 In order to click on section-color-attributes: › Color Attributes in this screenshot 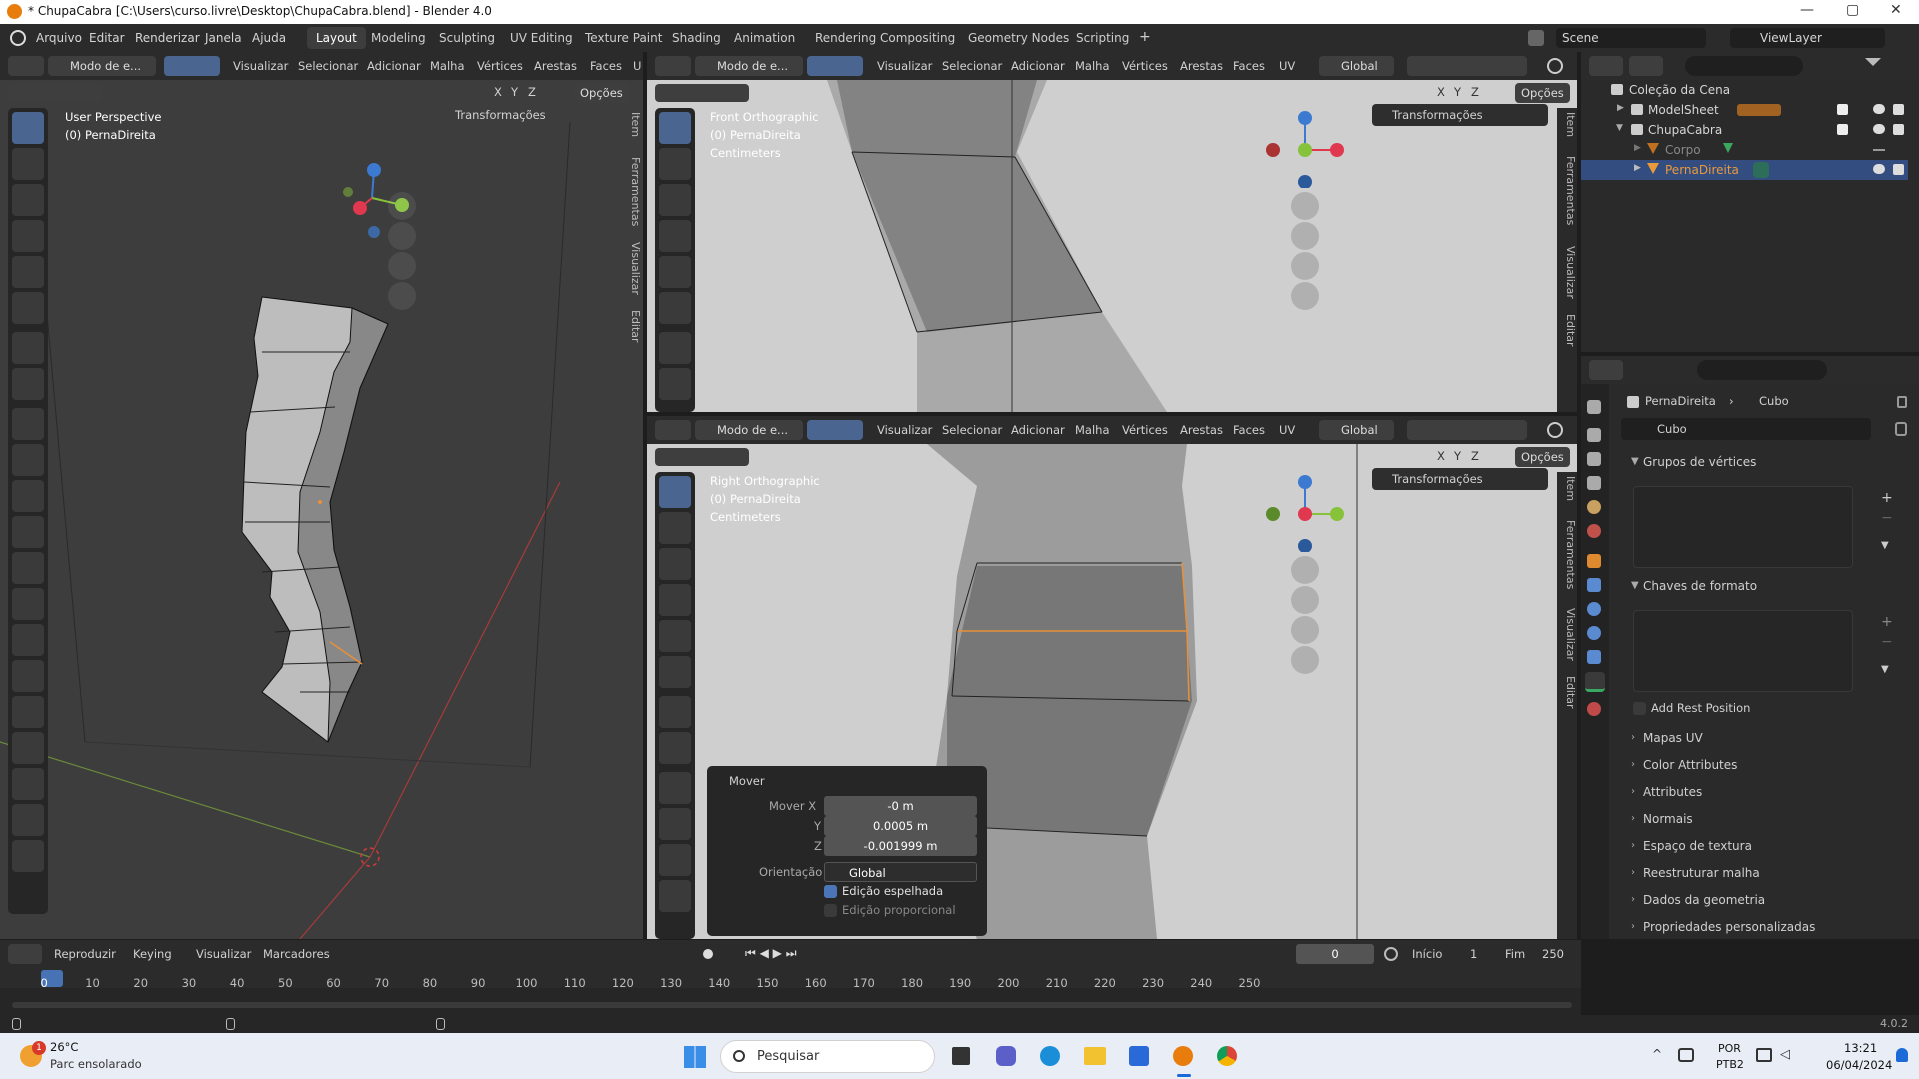, I will do `click(1766, 766)`.